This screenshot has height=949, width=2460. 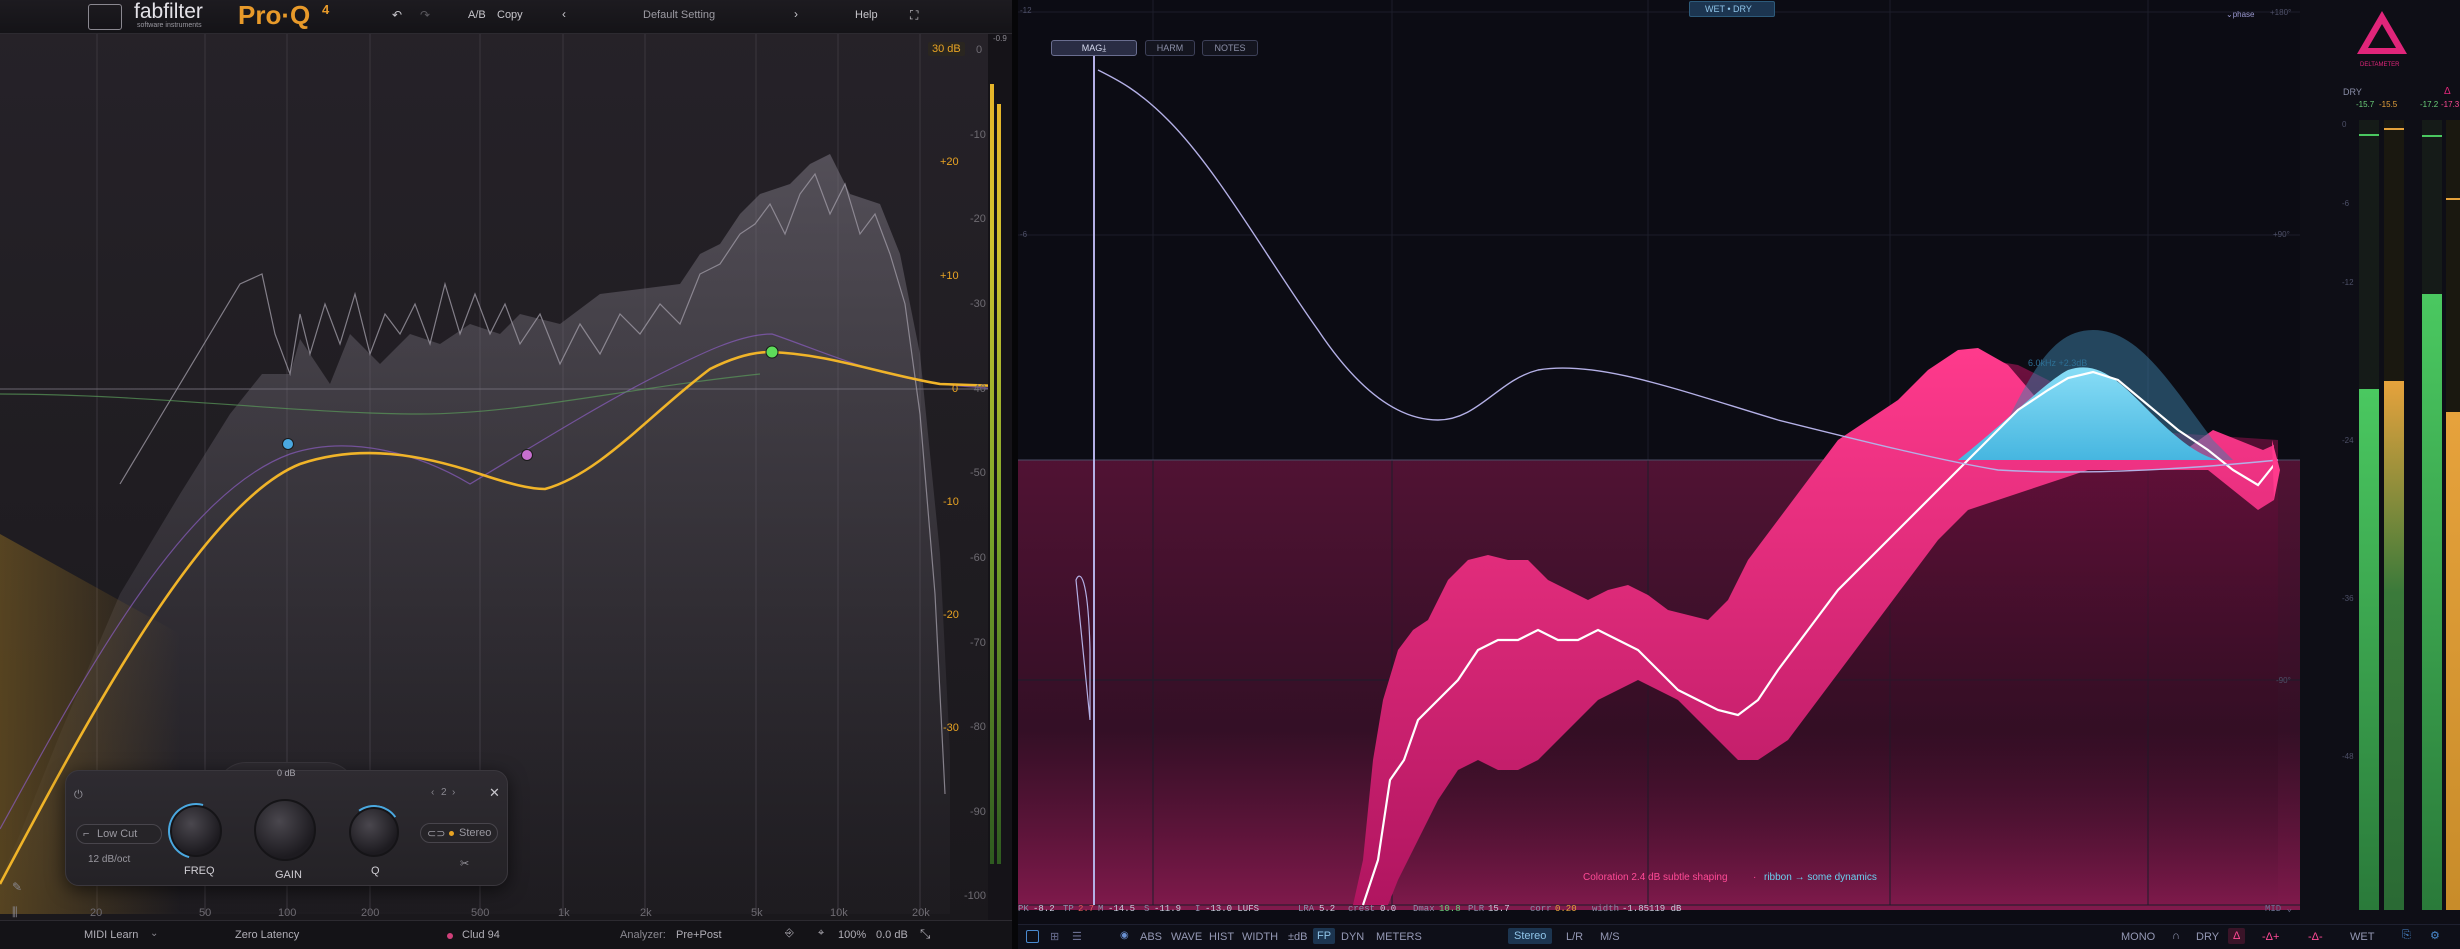 What do you see at coordinates (951, 615) in the screenshot?
I see `gain-scale-minus20: -20` at bounding box center [951, 615].